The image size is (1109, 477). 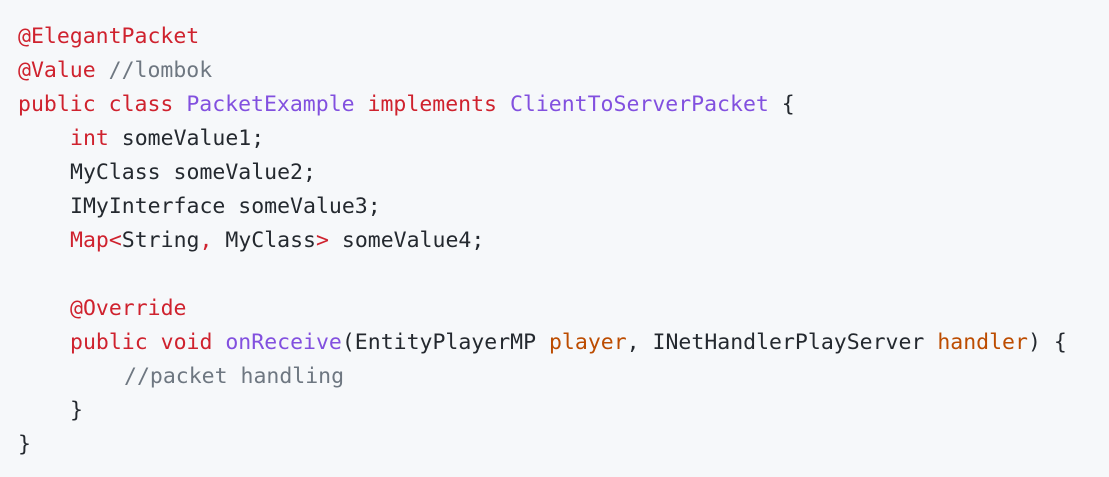 I want to click on code-line-13: }, so click(x=554, y=445).